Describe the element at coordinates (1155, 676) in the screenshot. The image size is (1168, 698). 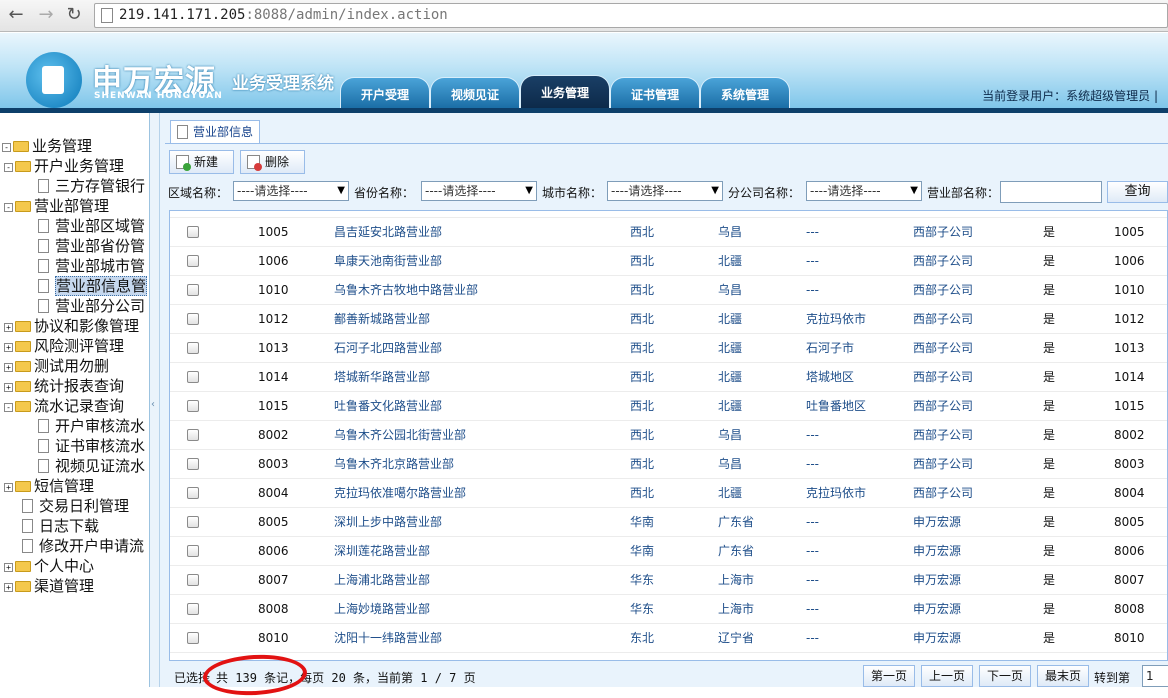
I see `jump-page-input: 1` at that location.